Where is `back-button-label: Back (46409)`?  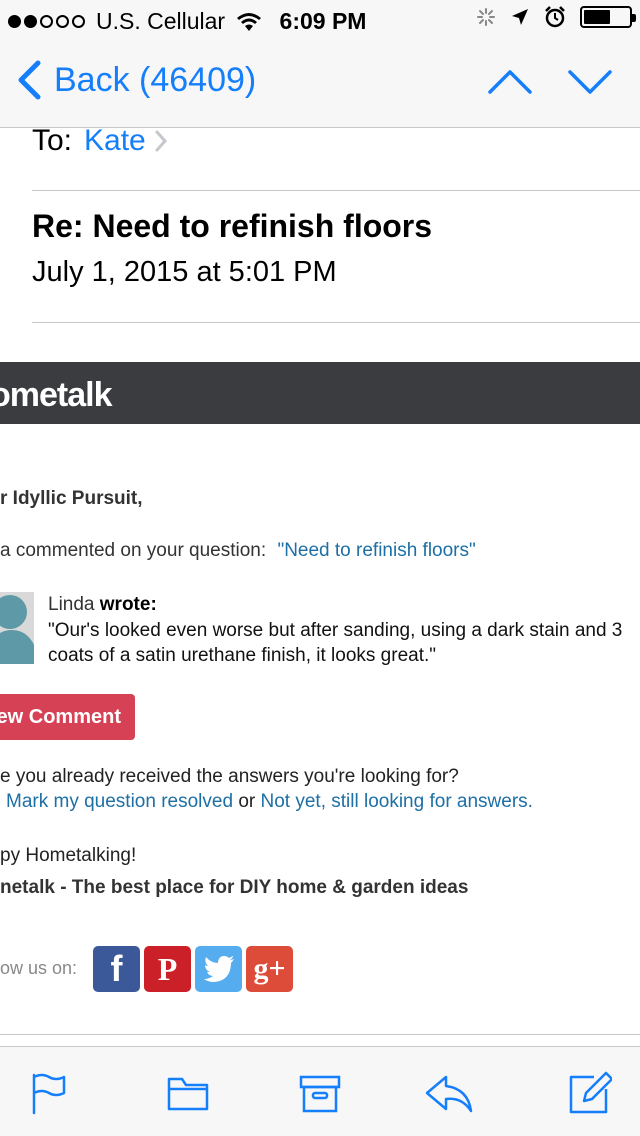 back-button-label: Back (46409) is located at coordinates (155, 79).